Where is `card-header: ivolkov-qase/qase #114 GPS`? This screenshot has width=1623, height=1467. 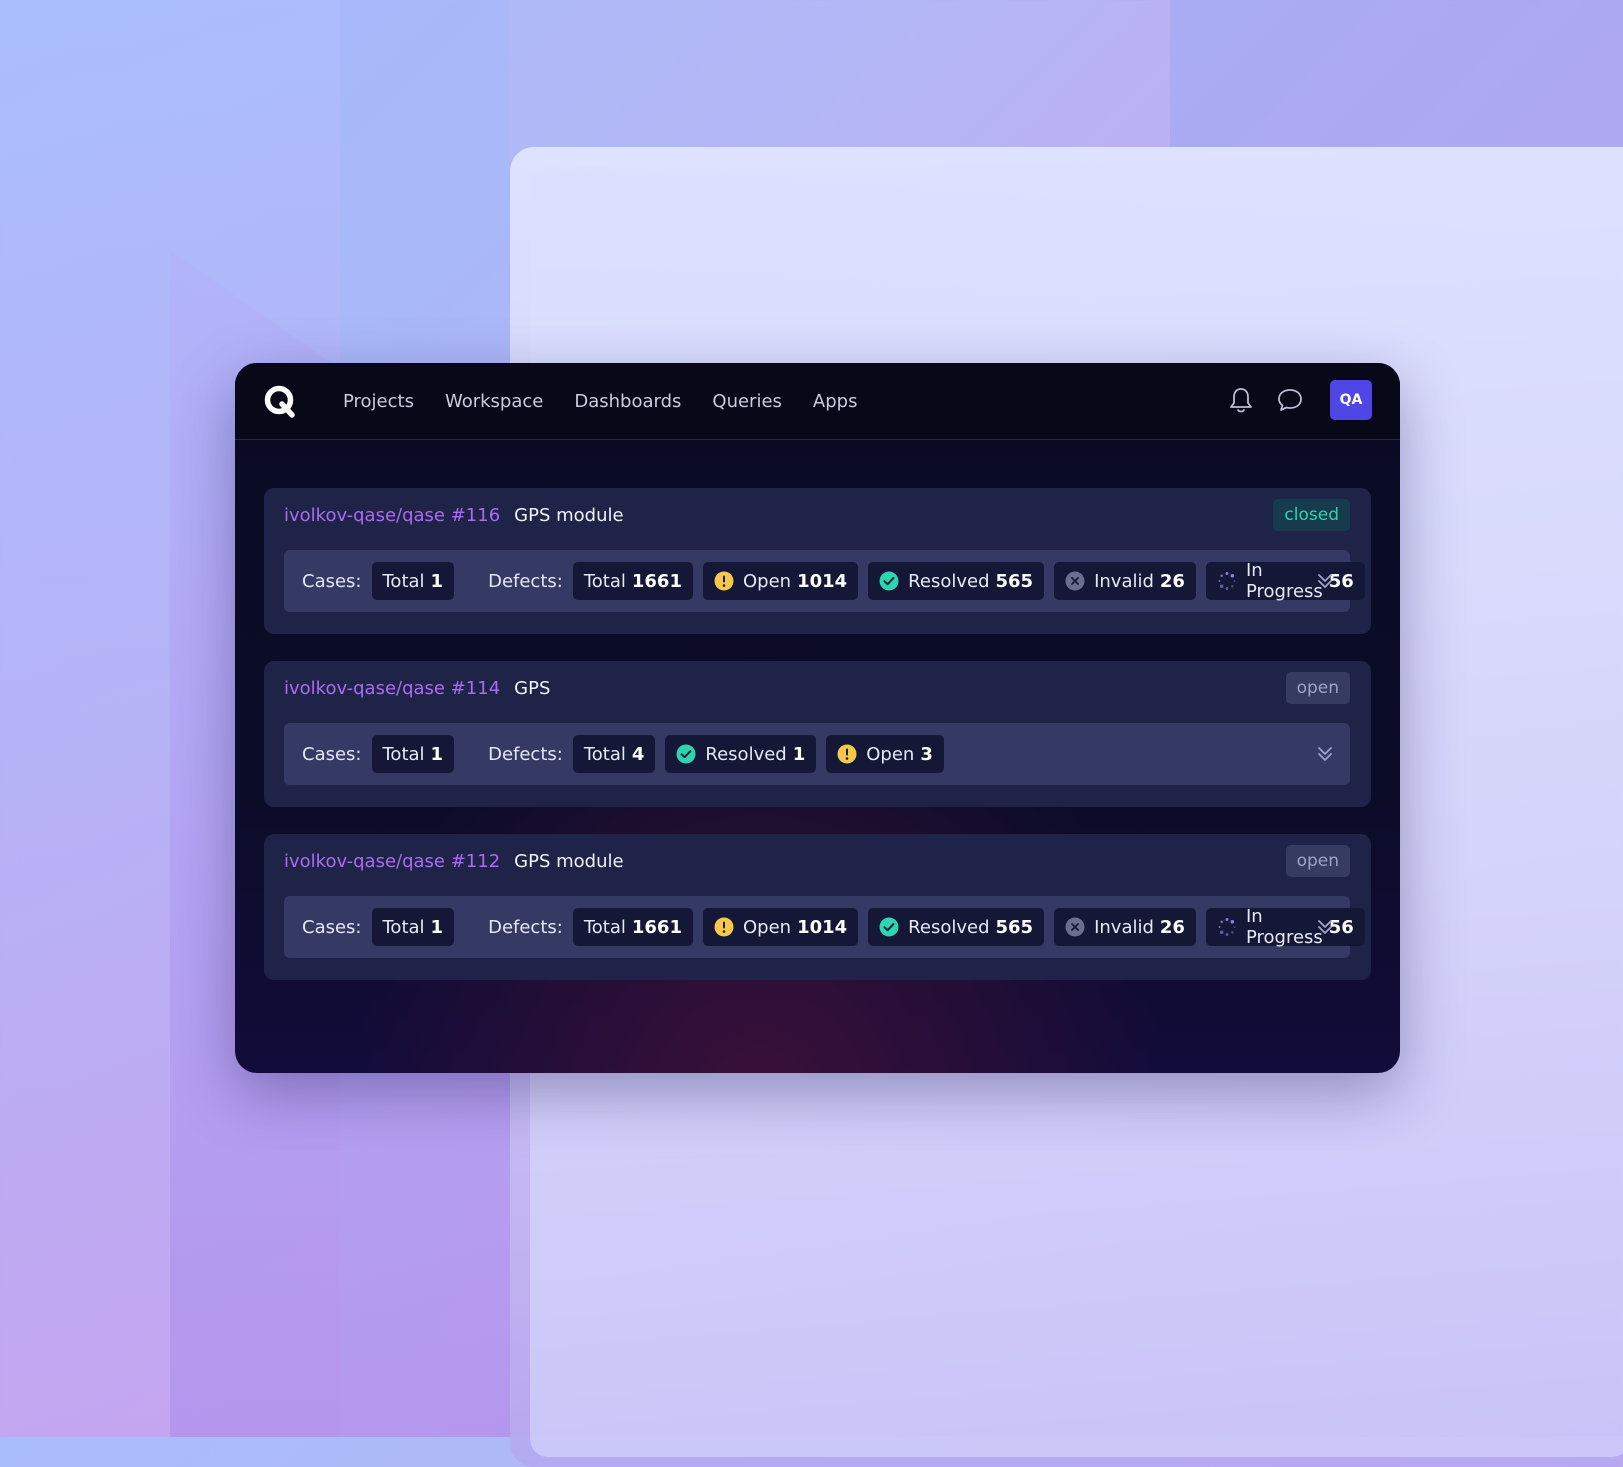
card-header: ivolkov-qase/qase #114 GPS is located at coordinates (417, 688).